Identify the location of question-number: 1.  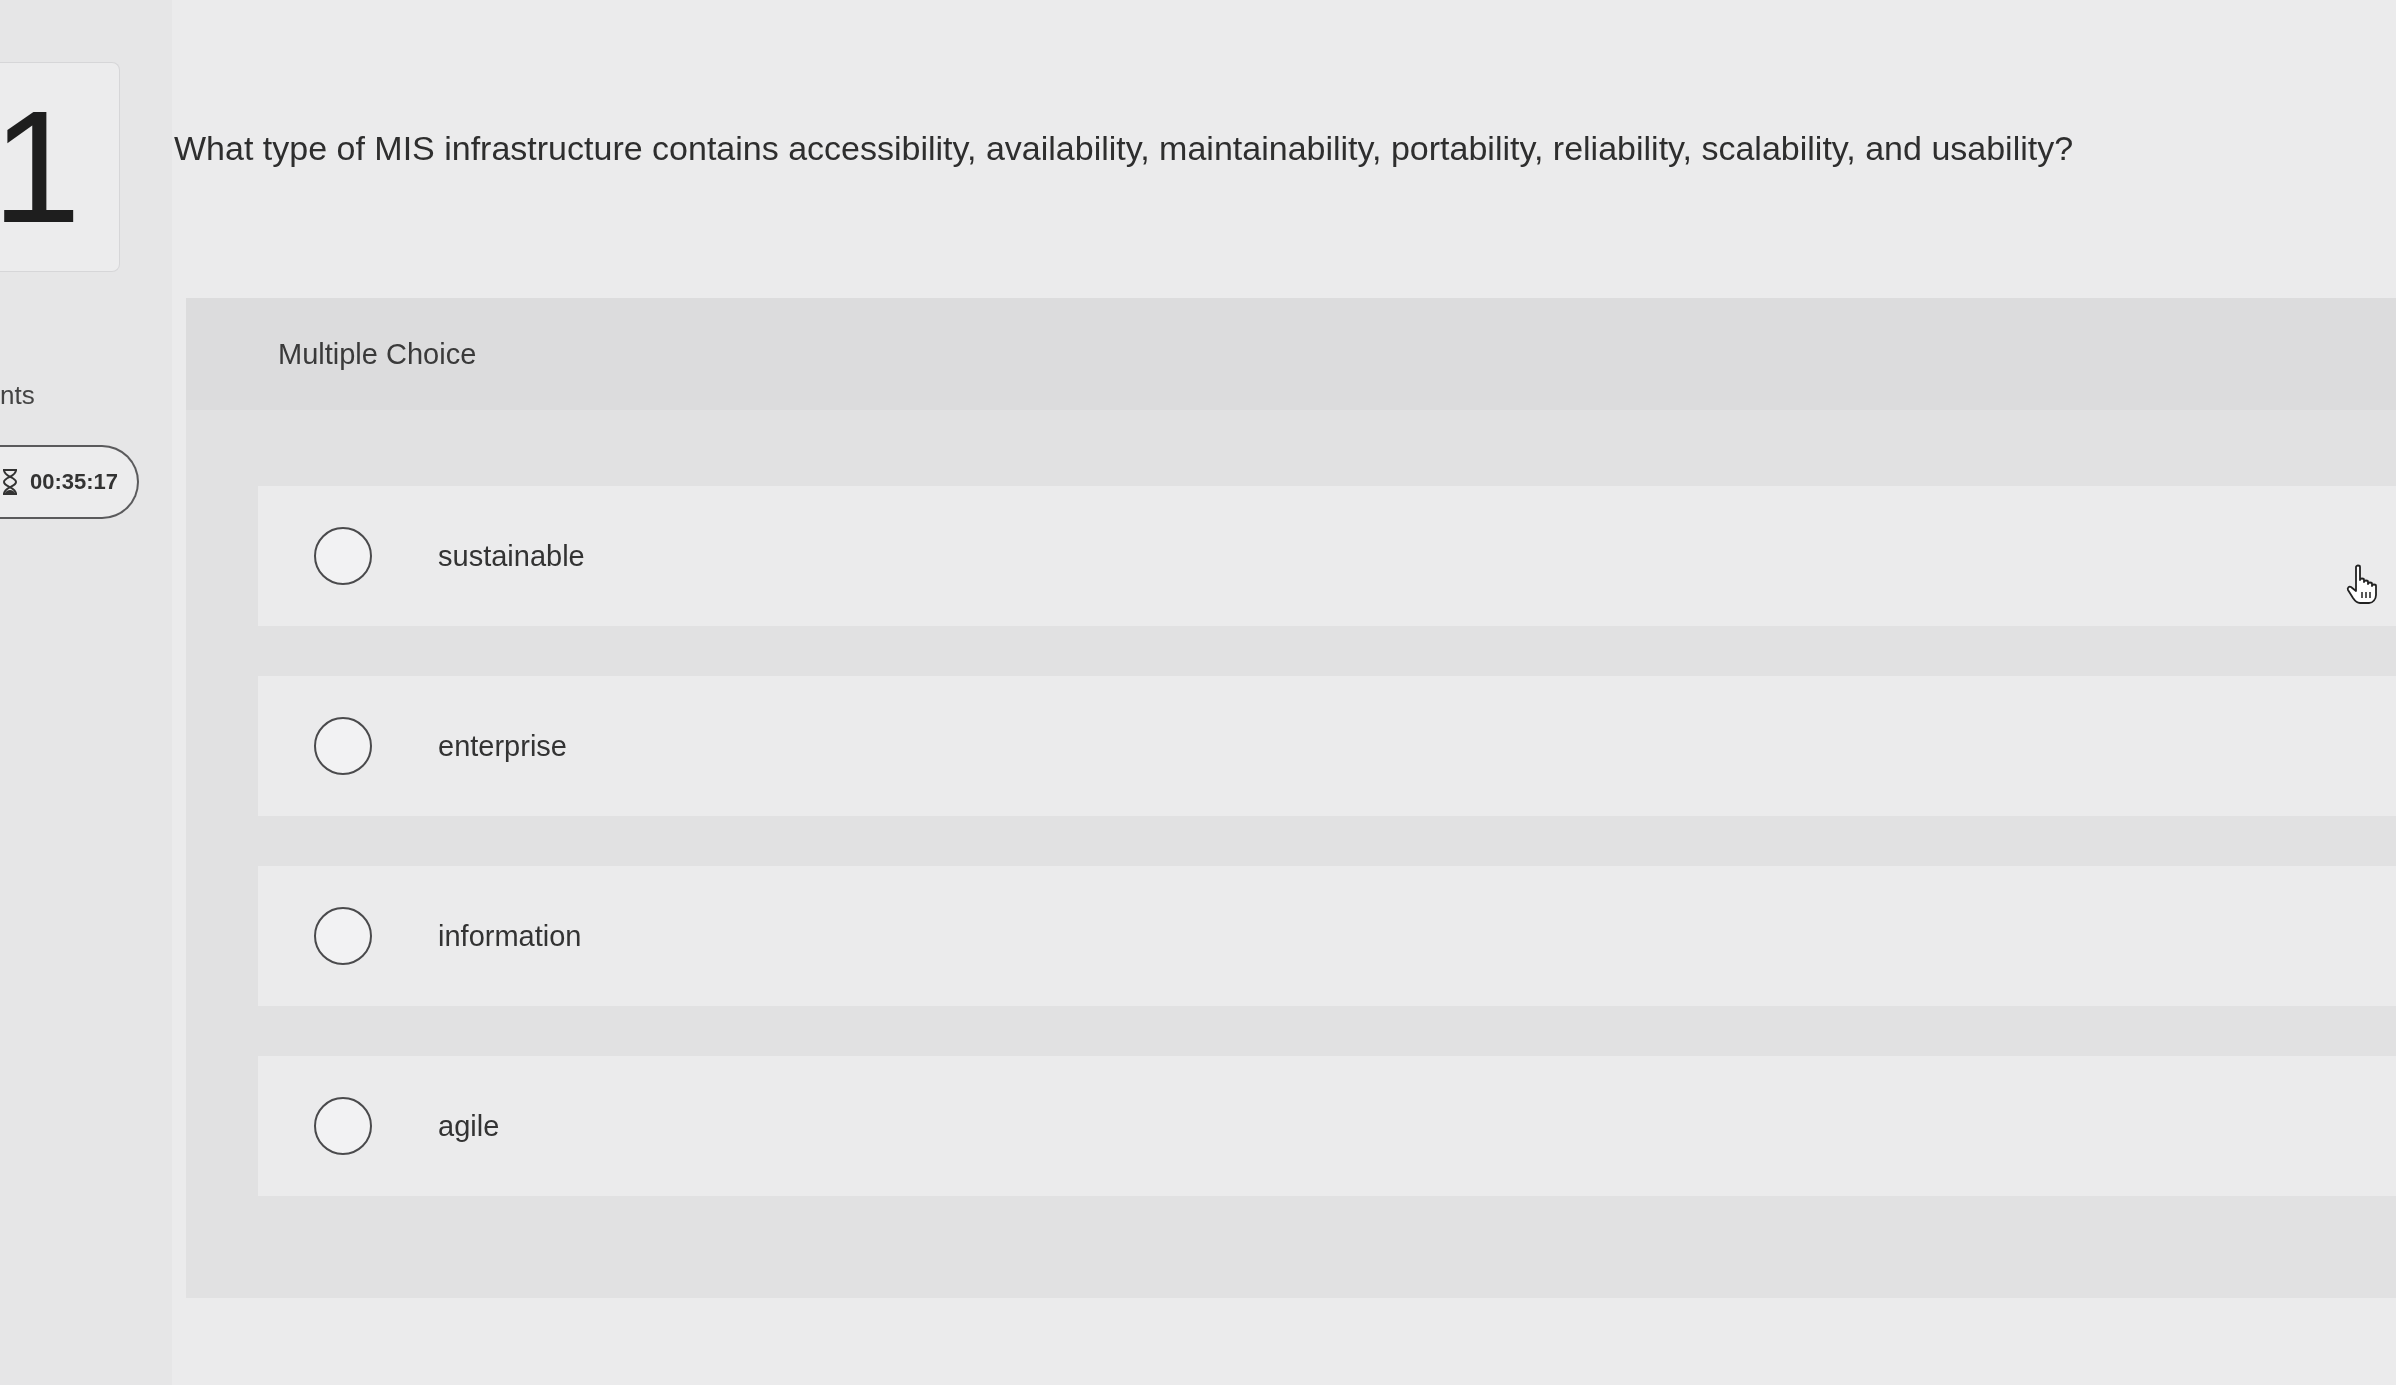
(40, 167).